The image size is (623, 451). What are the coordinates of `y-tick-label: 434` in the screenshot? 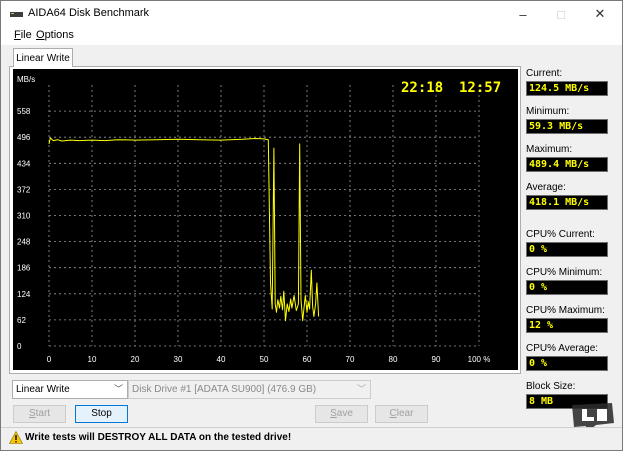 It's located at (24, 163).